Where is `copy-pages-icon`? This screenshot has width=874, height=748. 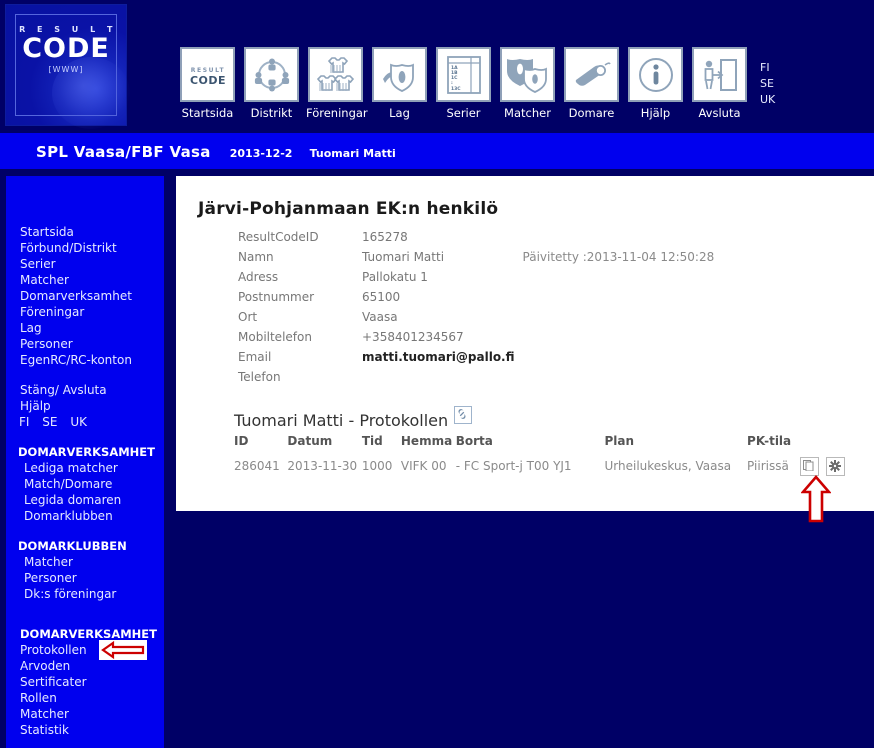 copy-pages-icon is located at coordinates (810, 466).